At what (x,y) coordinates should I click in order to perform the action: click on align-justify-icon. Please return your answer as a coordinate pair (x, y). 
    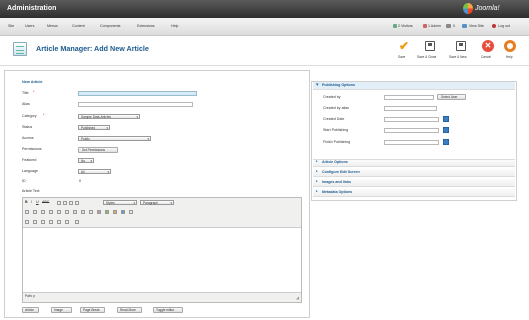
    Looking at the image, I should click on (77, 203).